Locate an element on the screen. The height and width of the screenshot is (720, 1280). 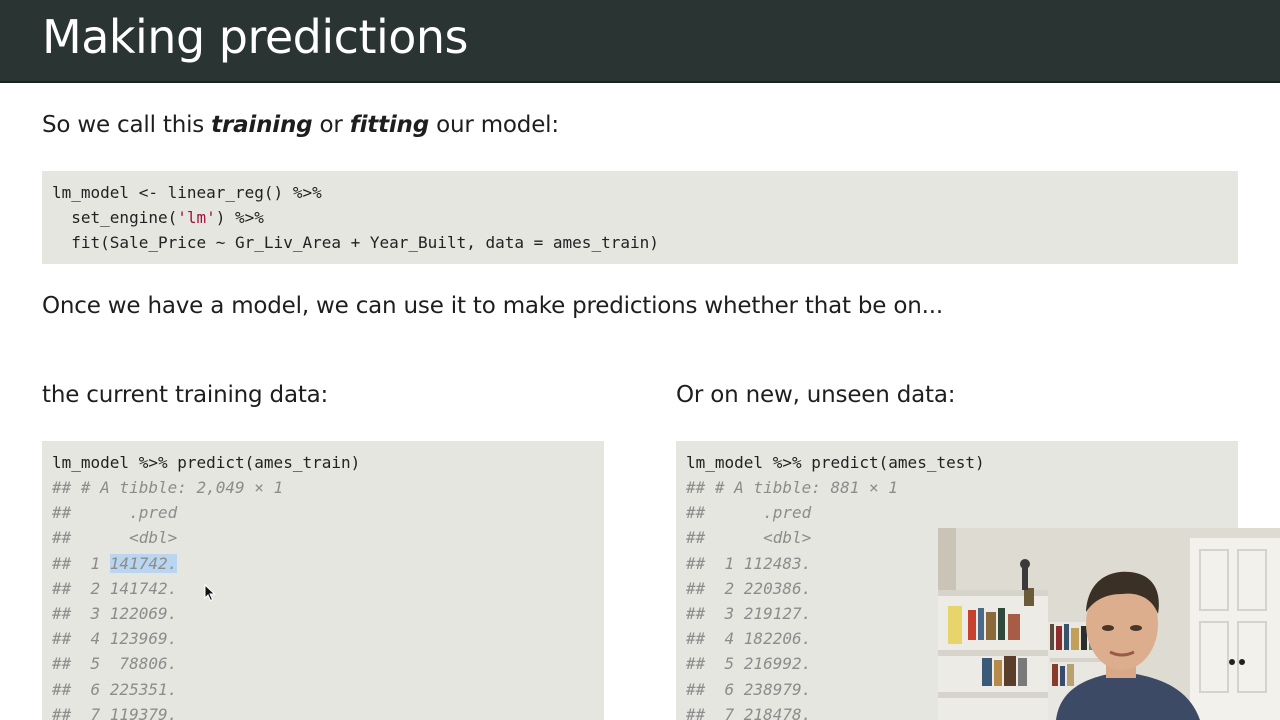
test-output-row: ## 7 218478. is located at coordinates (748, 711).